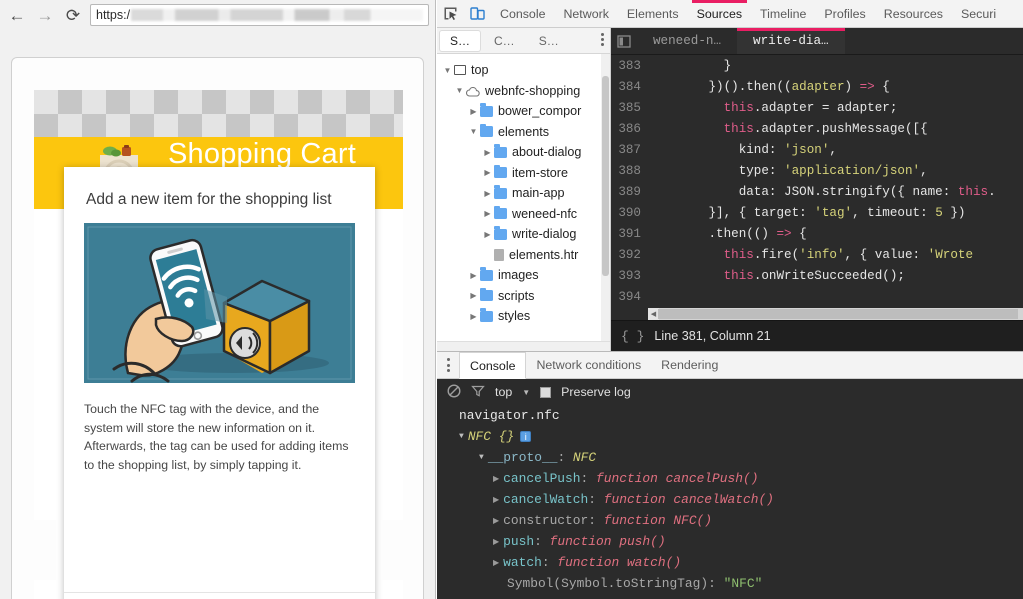 The image size is (1023, 599). I want to click on inspect-element-icon, so click(450, 13).